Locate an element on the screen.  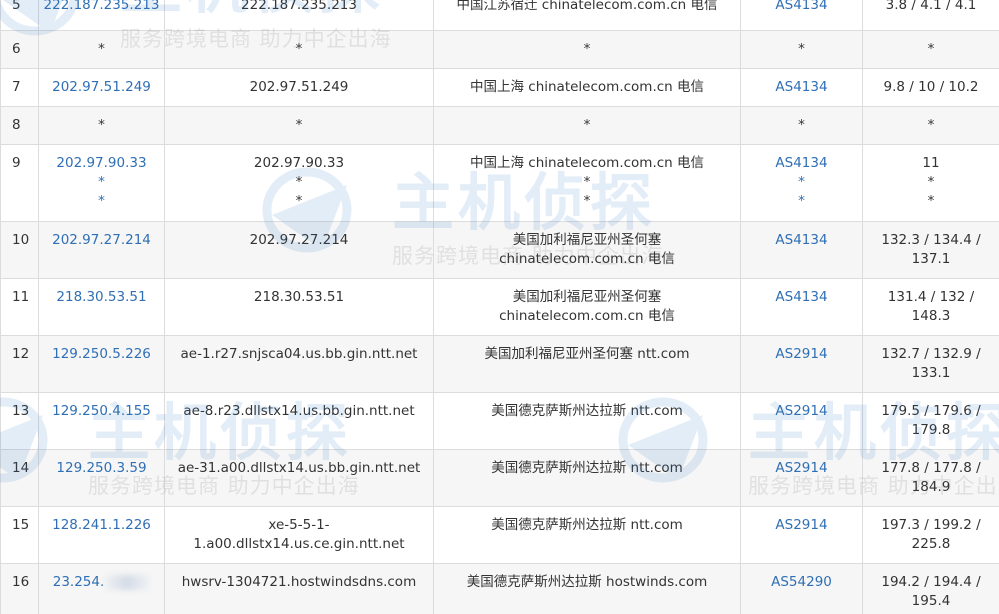
ip-link: 202.97.51.249 is located at coordinates (101, 87).